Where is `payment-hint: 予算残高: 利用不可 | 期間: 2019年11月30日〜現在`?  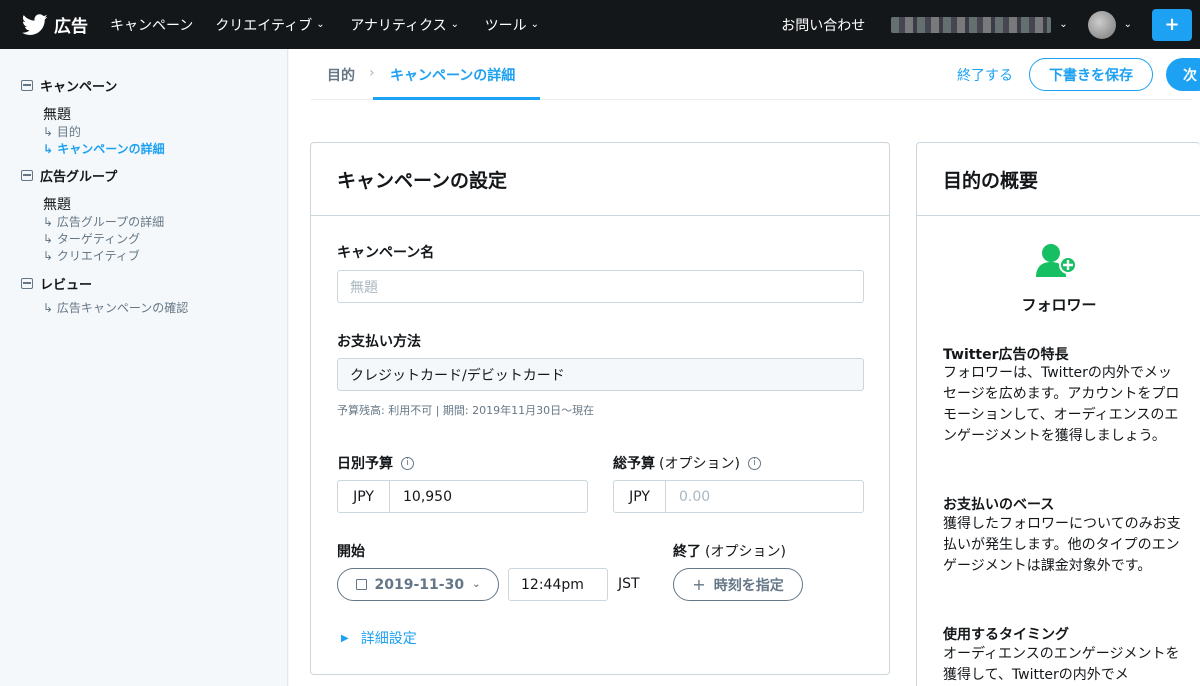
payment-hint: 予算残高: 利用不可 | 期間: 2019年11月30日〜現在 is located at coordinates (466, 410).